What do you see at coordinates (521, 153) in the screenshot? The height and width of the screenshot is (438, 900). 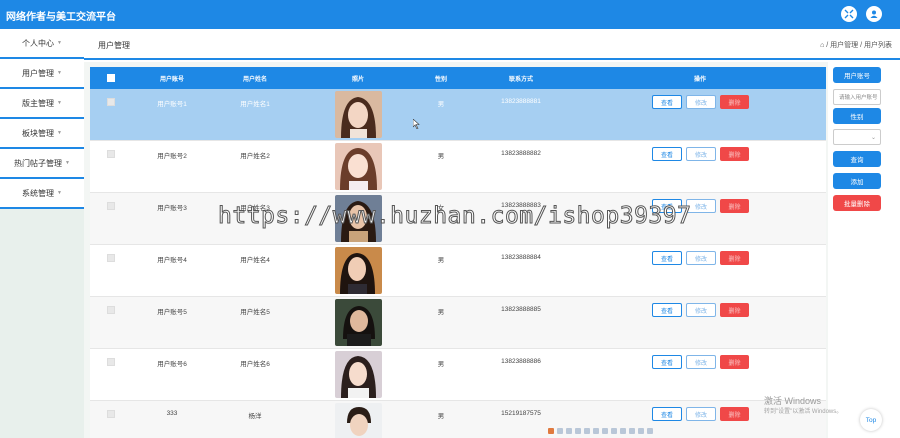 I see `cell-phone: 13823888882` at bounding box center [521, 153].